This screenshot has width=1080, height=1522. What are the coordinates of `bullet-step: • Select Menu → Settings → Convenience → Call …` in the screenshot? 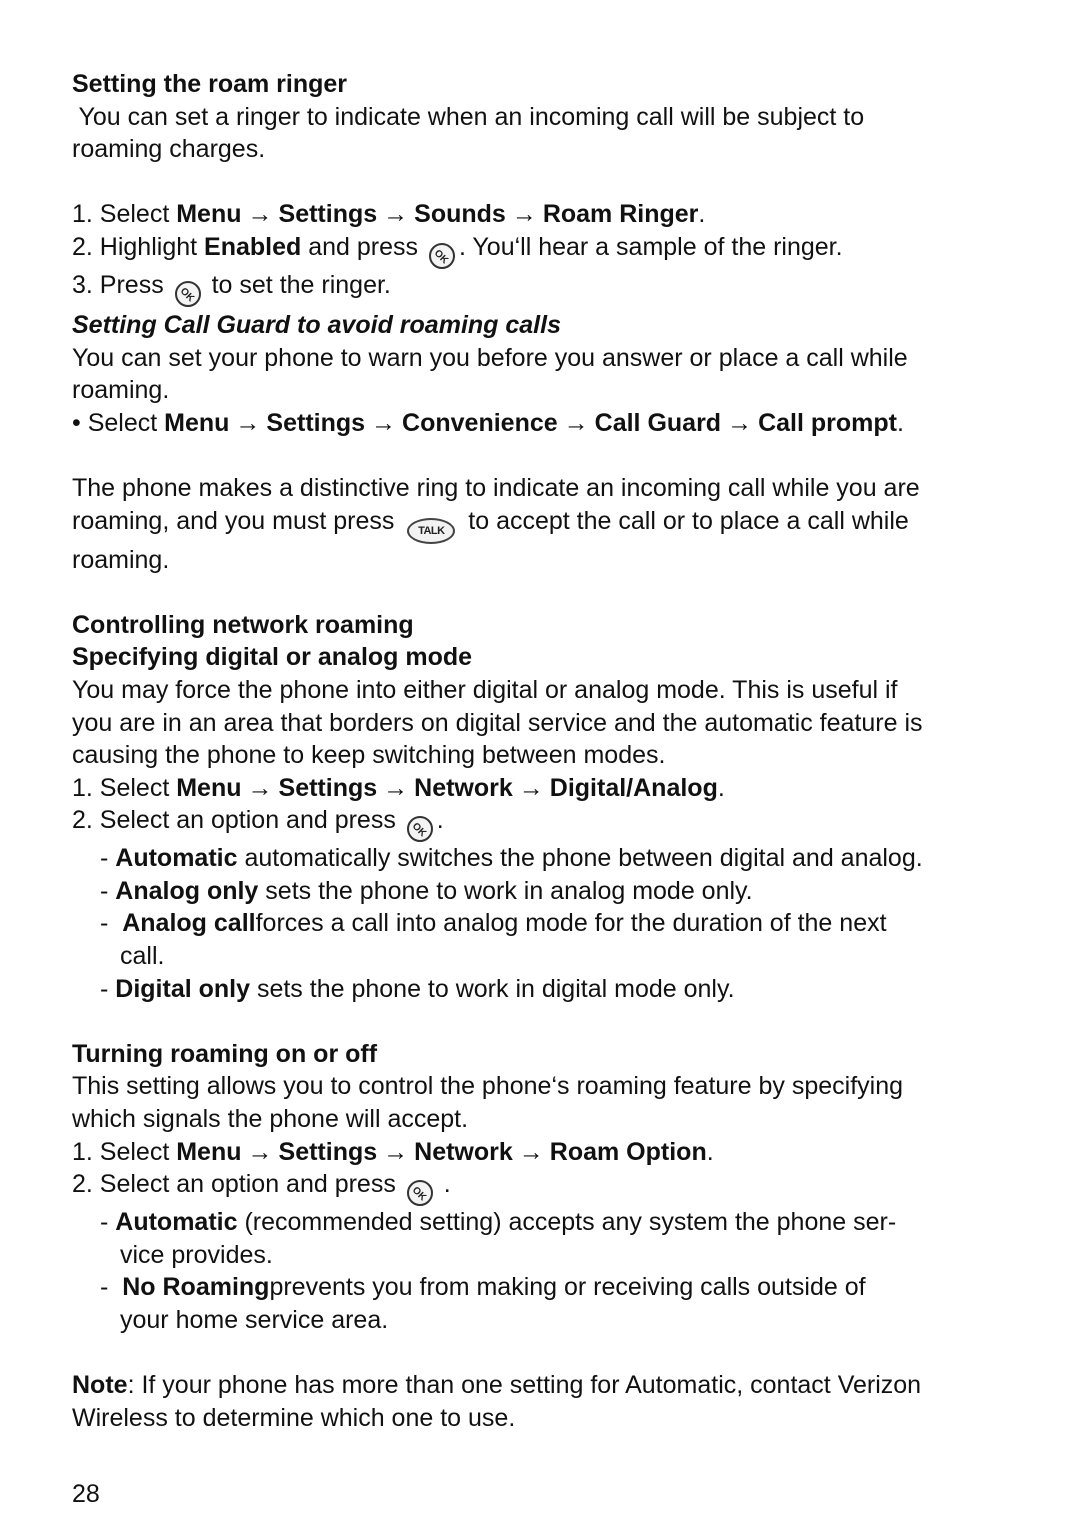 It's located at (544, 423).